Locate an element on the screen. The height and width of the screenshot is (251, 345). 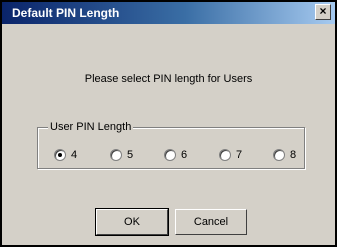
radio-option-label: 5 is located at coordinates (130, 155).